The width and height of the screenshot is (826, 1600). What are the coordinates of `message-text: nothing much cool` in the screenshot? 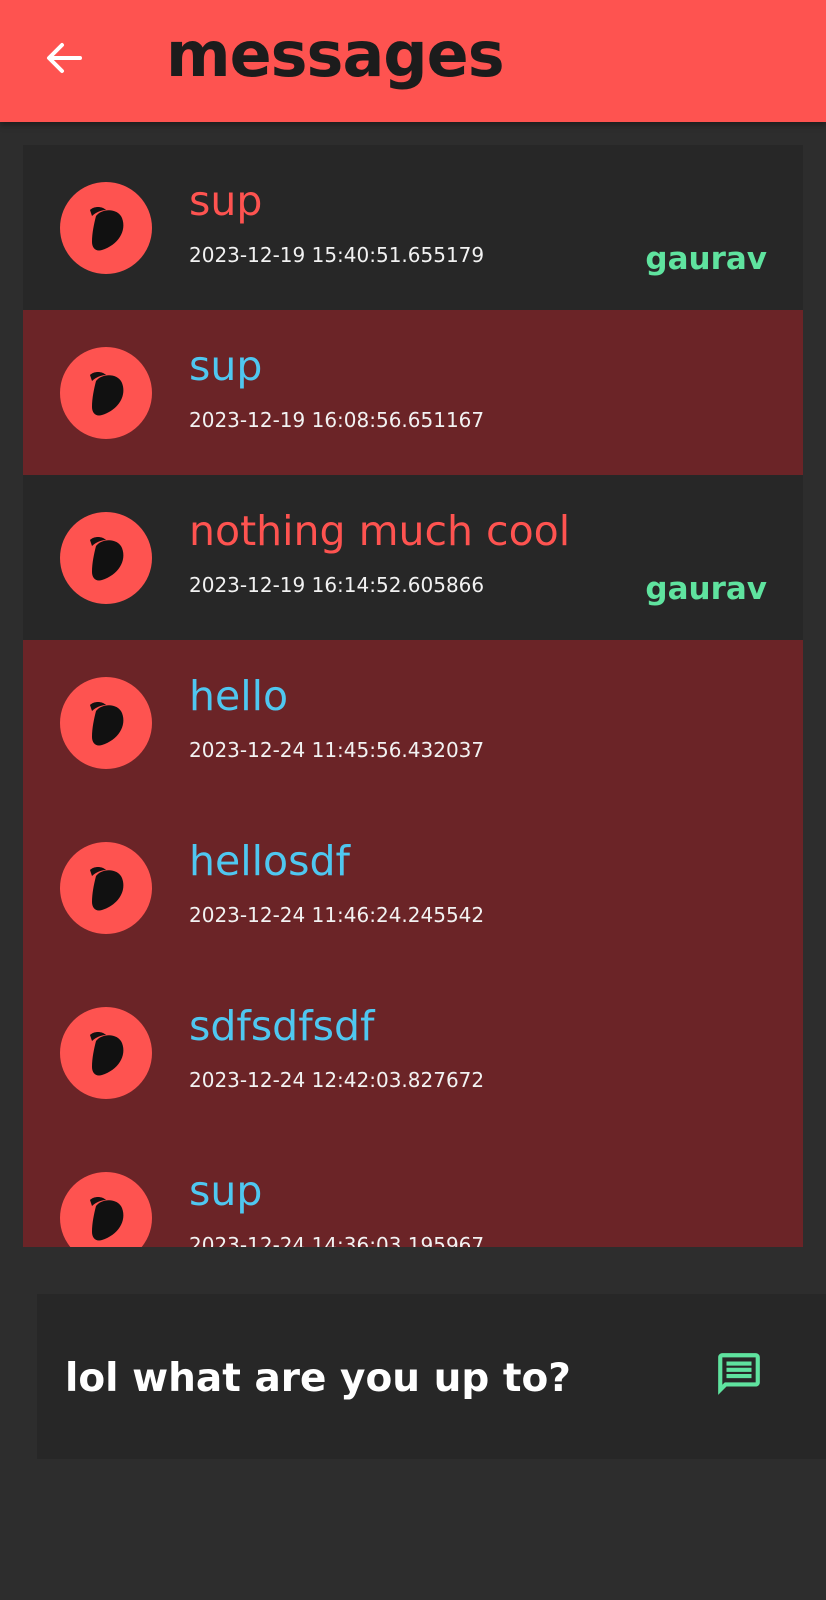 It's located at (380, 531).